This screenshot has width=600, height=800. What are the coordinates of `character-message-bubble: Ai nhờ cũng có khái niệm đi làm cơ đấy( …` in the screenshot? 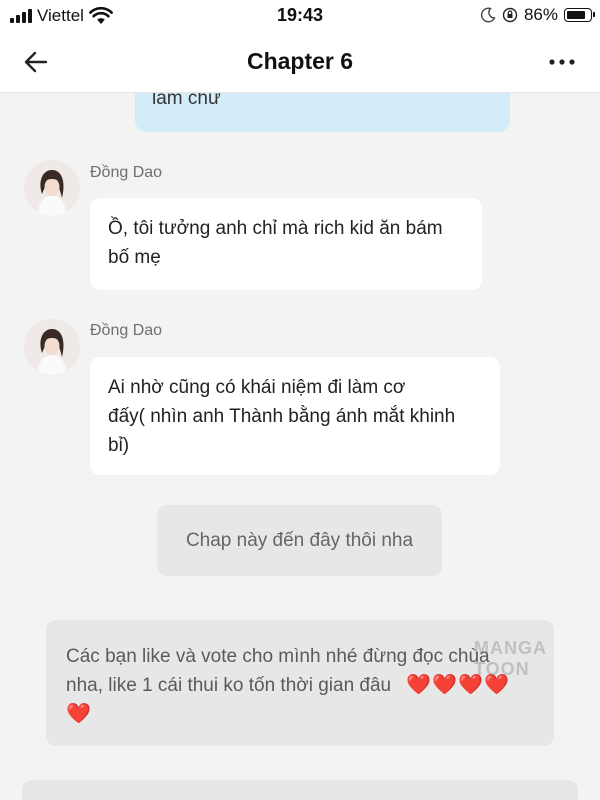 It's located at (295, 416).